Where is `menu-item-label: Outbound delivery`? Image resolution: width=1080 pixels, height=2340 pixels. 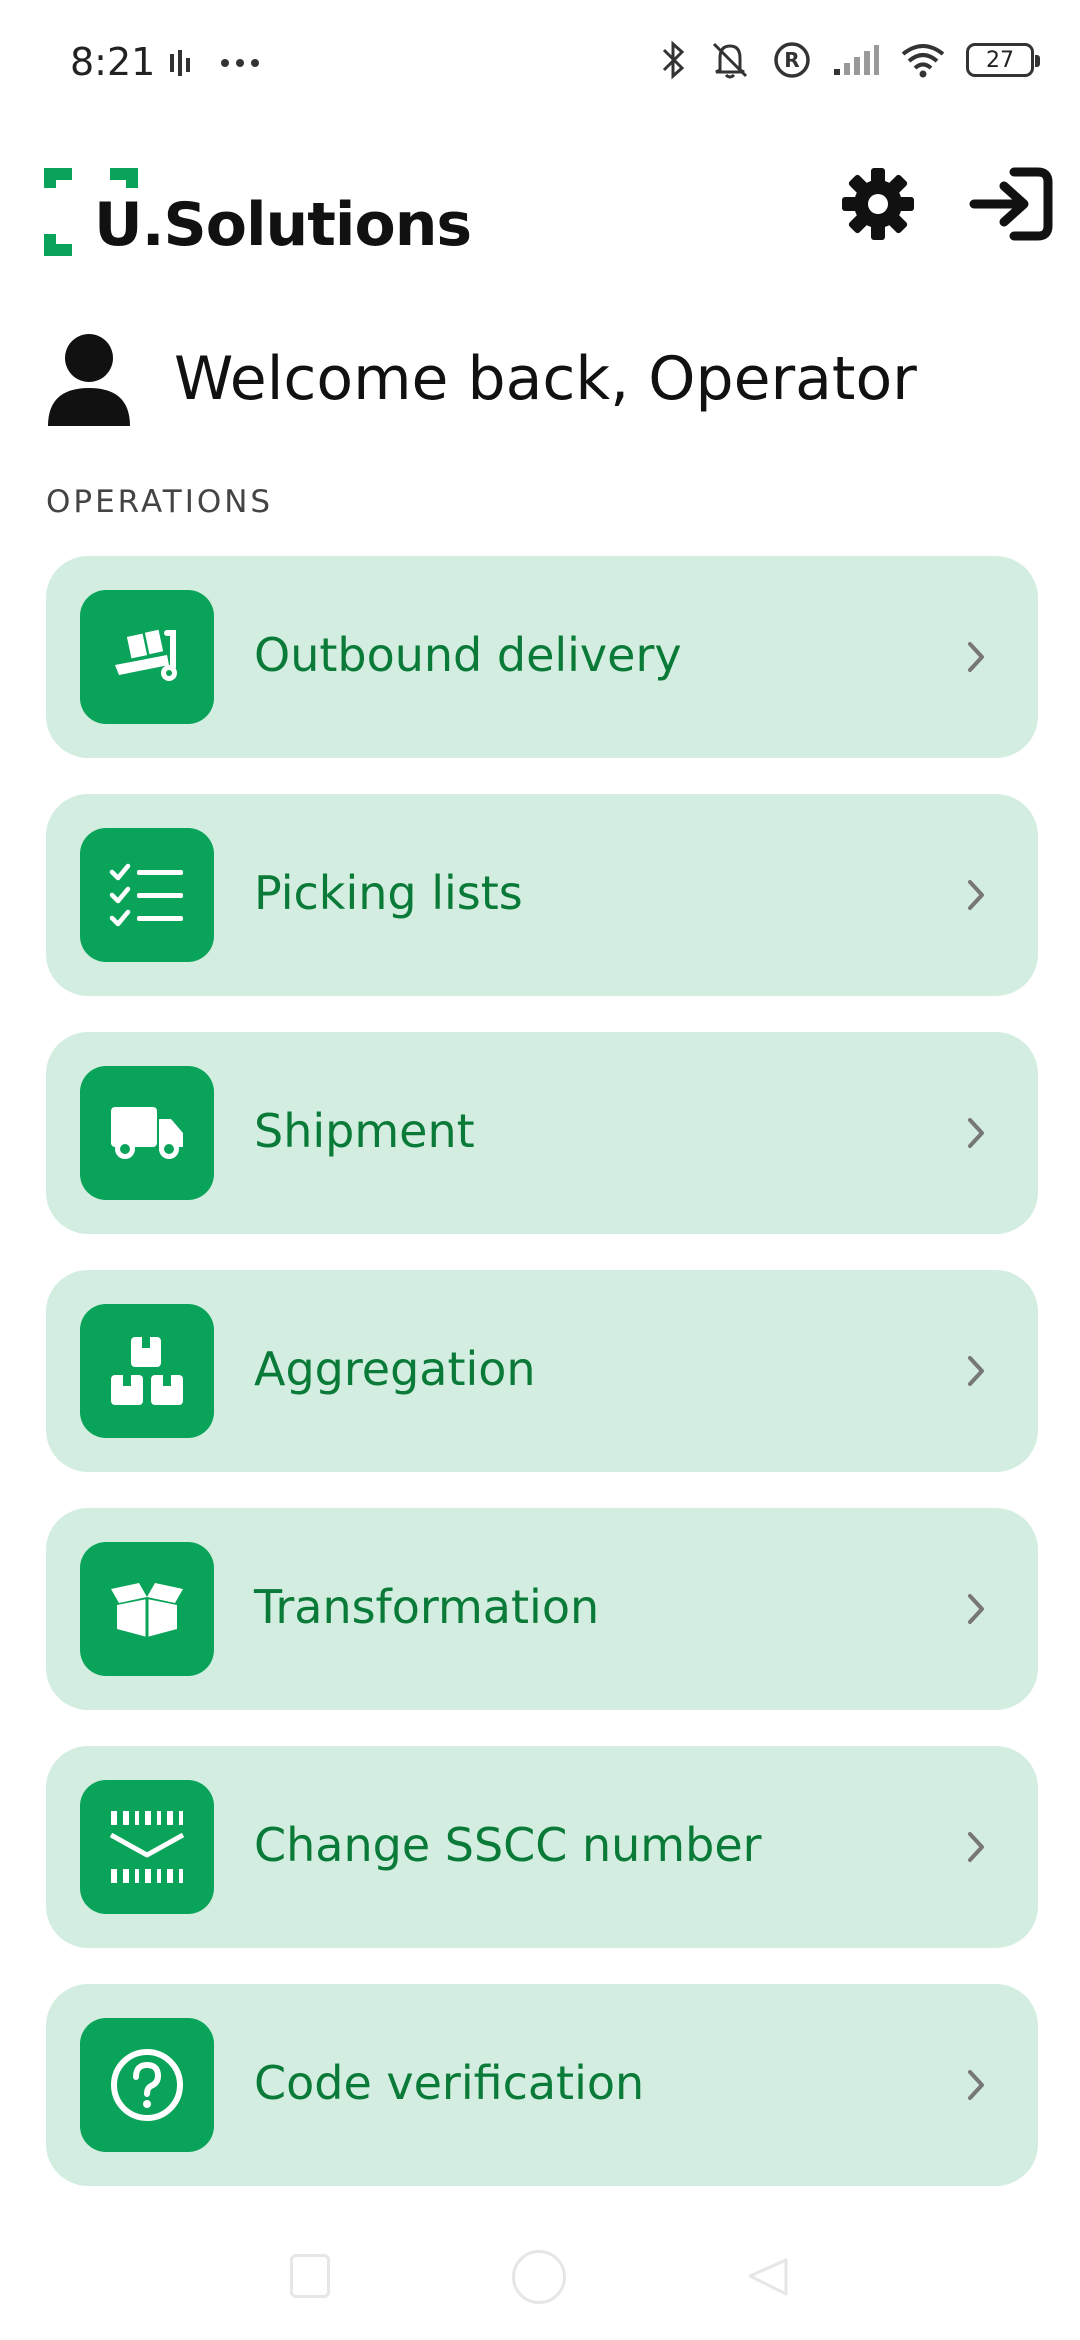
menu-item-label: Outbound delivery is located at coordinates (468, 655).